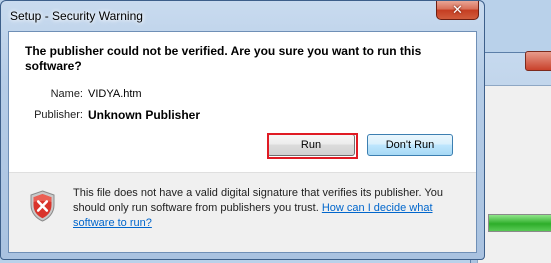 This screenshot has height=263, width=551. What do you see at coordinates (66, 94) in the screenshot?
I see `name-label: Name:` at bounding box center [66, 94].